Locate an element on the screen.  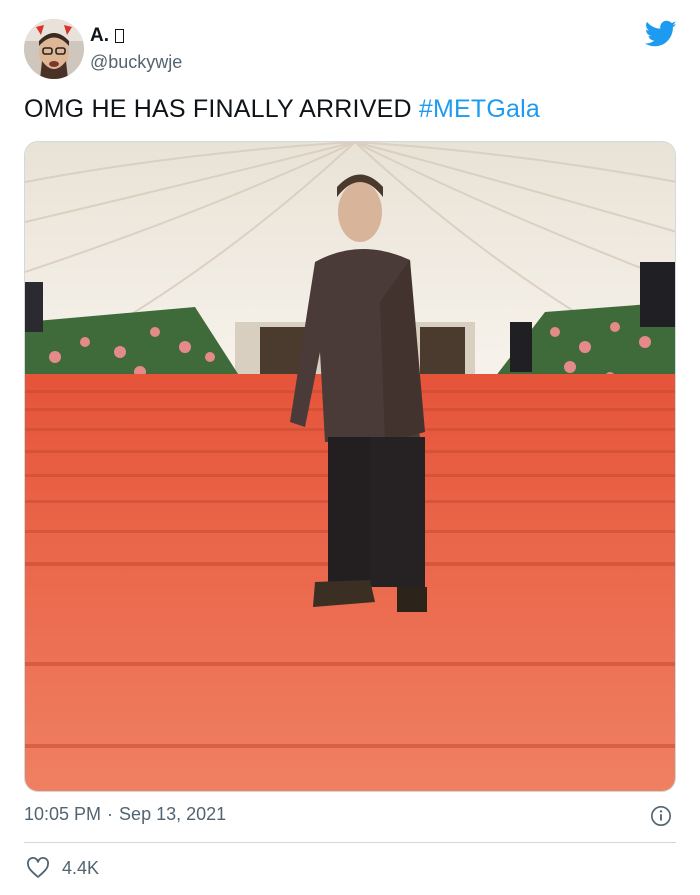
timestamp: 10:05 PM · Sep 13, 2021 is located at coordinates (125, 814).